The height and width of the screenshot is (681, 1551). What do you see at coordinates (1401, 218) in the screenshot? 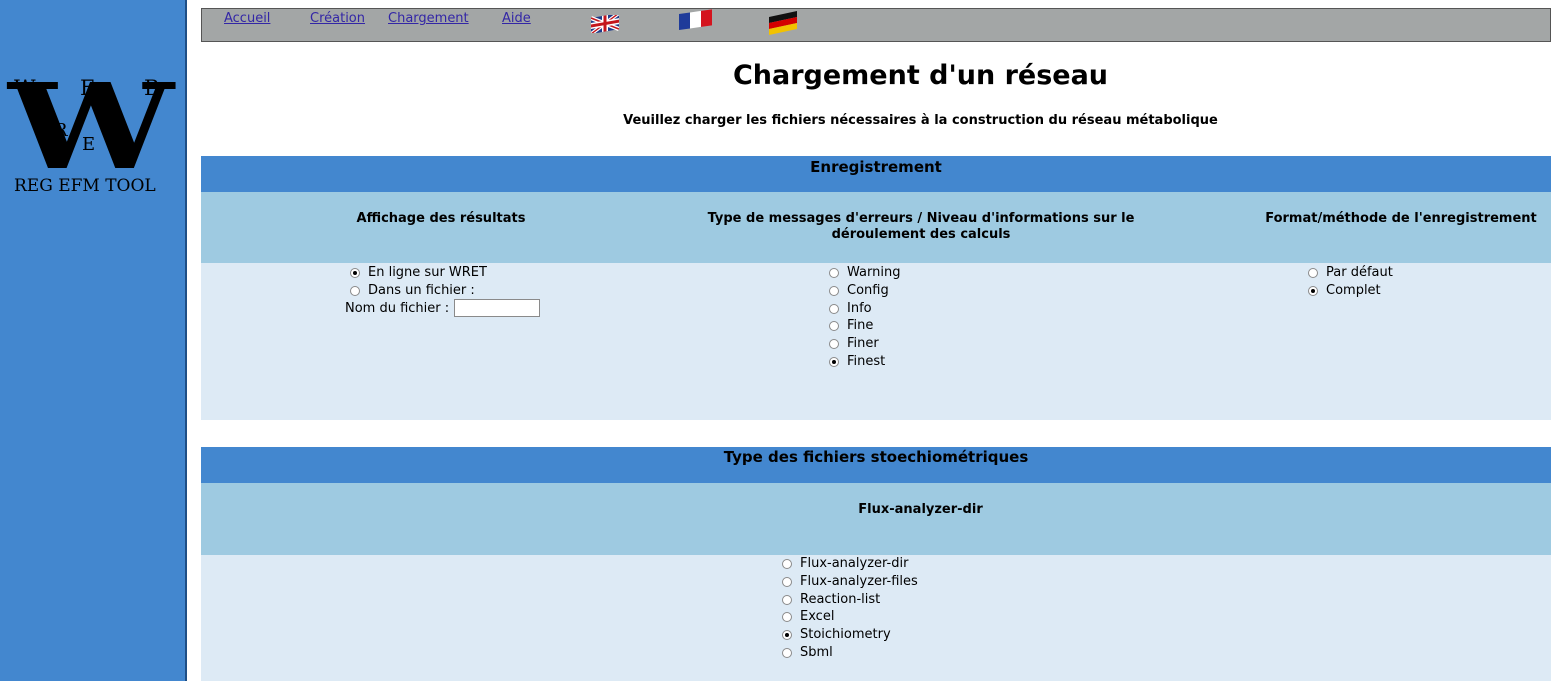
I see `column-header-format: Format/méthode de l'enregistrement` at bounding box center [1401, 218].